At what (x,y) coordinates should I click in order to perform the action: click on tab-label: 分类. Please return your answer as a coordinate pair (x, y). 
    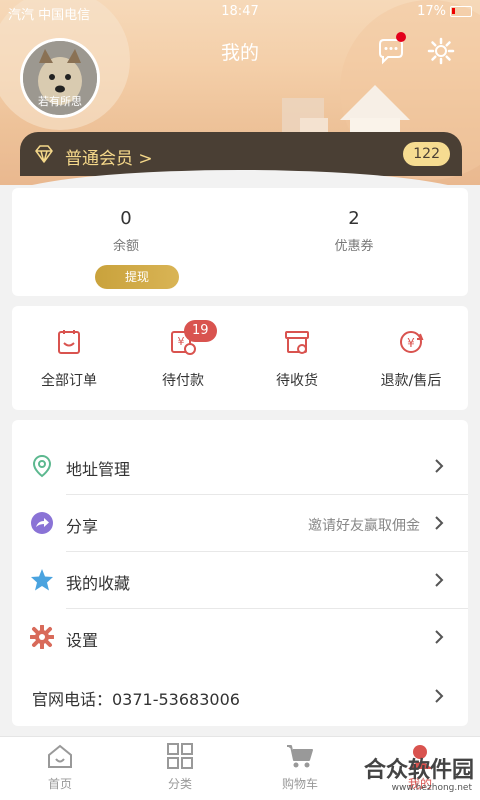
    Looking at the image, I should click on (179, 784).